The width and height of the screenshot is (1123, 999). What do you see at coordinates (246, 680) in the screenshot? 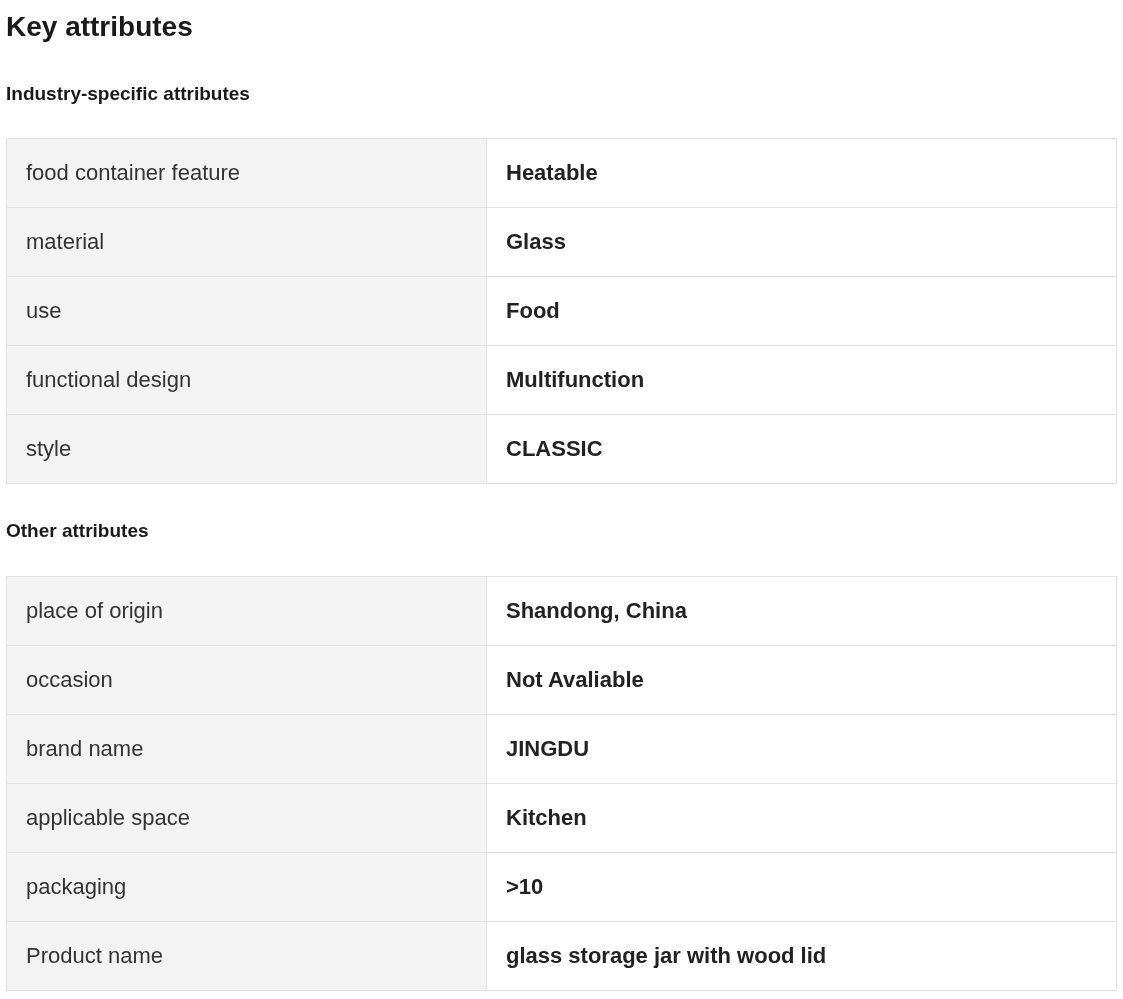
I see `attribute-name-cell: occasion` at bounding box center [246, 680].